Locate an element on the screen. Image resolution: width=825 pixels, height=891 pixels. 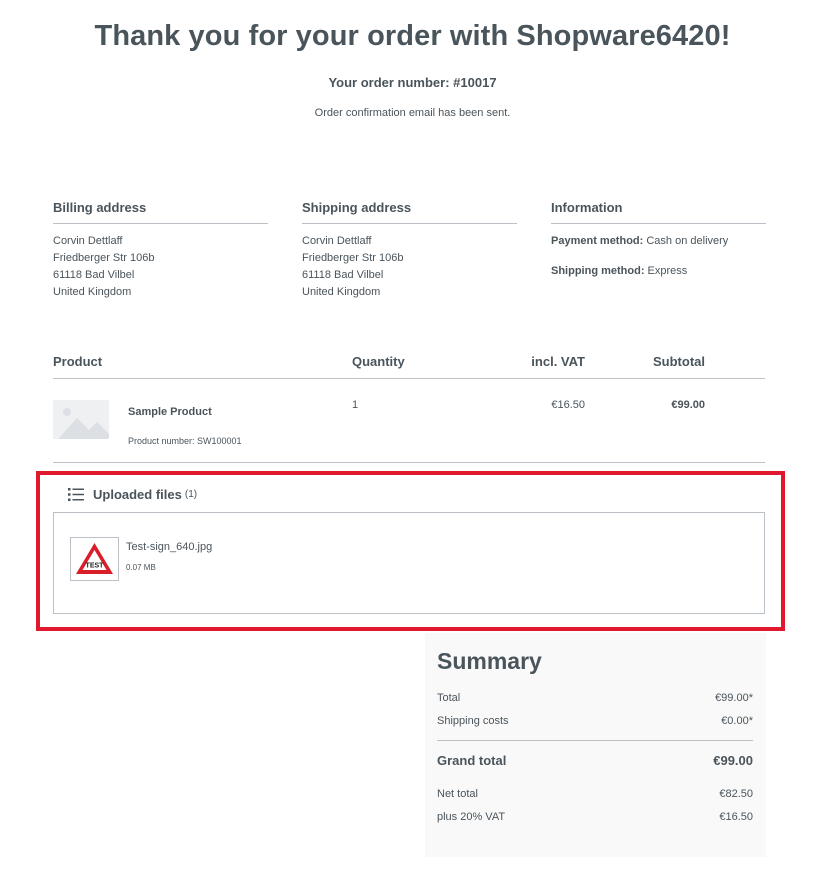
shipping-method-label: Shipping method: is located at coordinates (598, 271).